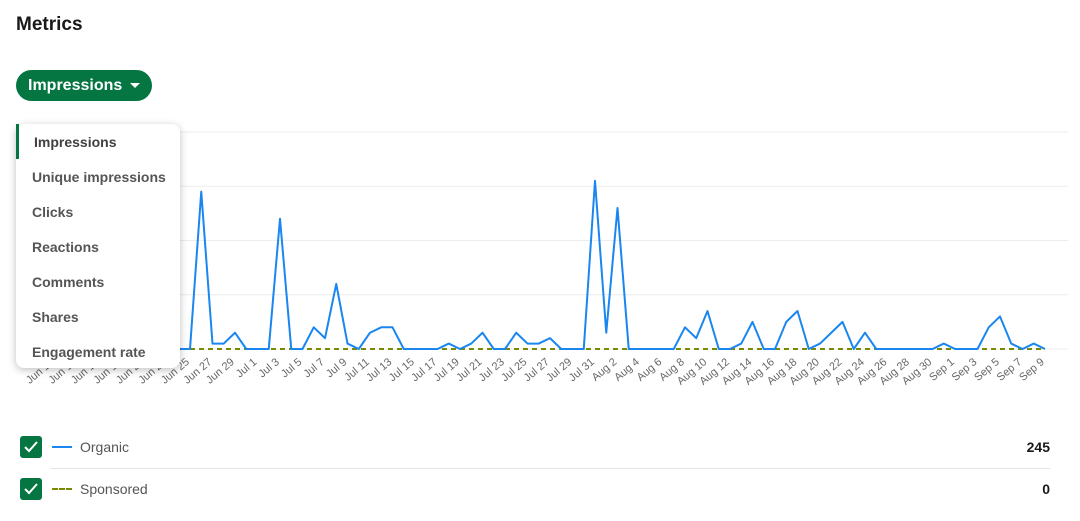 The image size is (1080, 521). I want to click on divider, so click(550, 468).